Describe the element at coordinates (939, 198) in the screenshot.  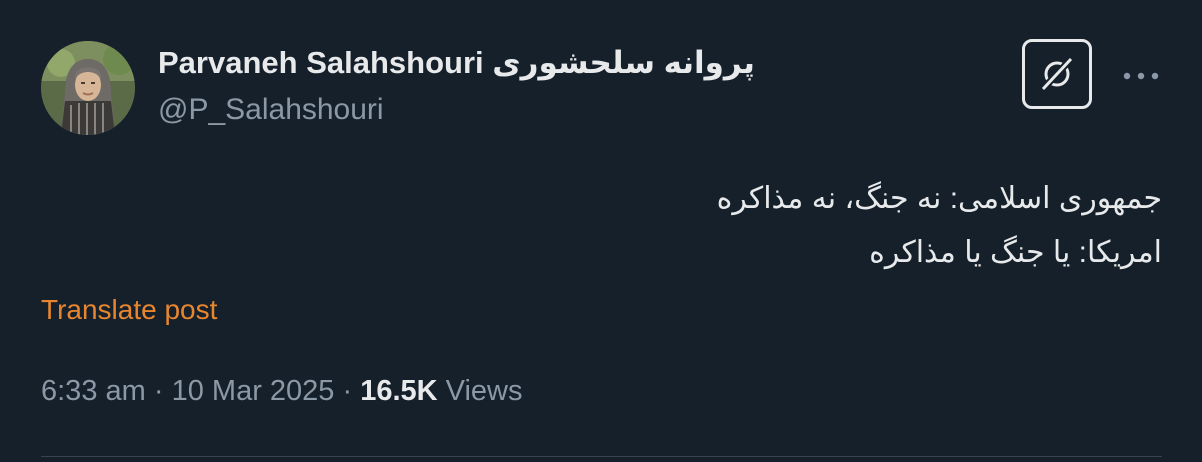
I see `post-line: جمهوری اسلامی: نه جنگ، نه مذاکره` at that location.